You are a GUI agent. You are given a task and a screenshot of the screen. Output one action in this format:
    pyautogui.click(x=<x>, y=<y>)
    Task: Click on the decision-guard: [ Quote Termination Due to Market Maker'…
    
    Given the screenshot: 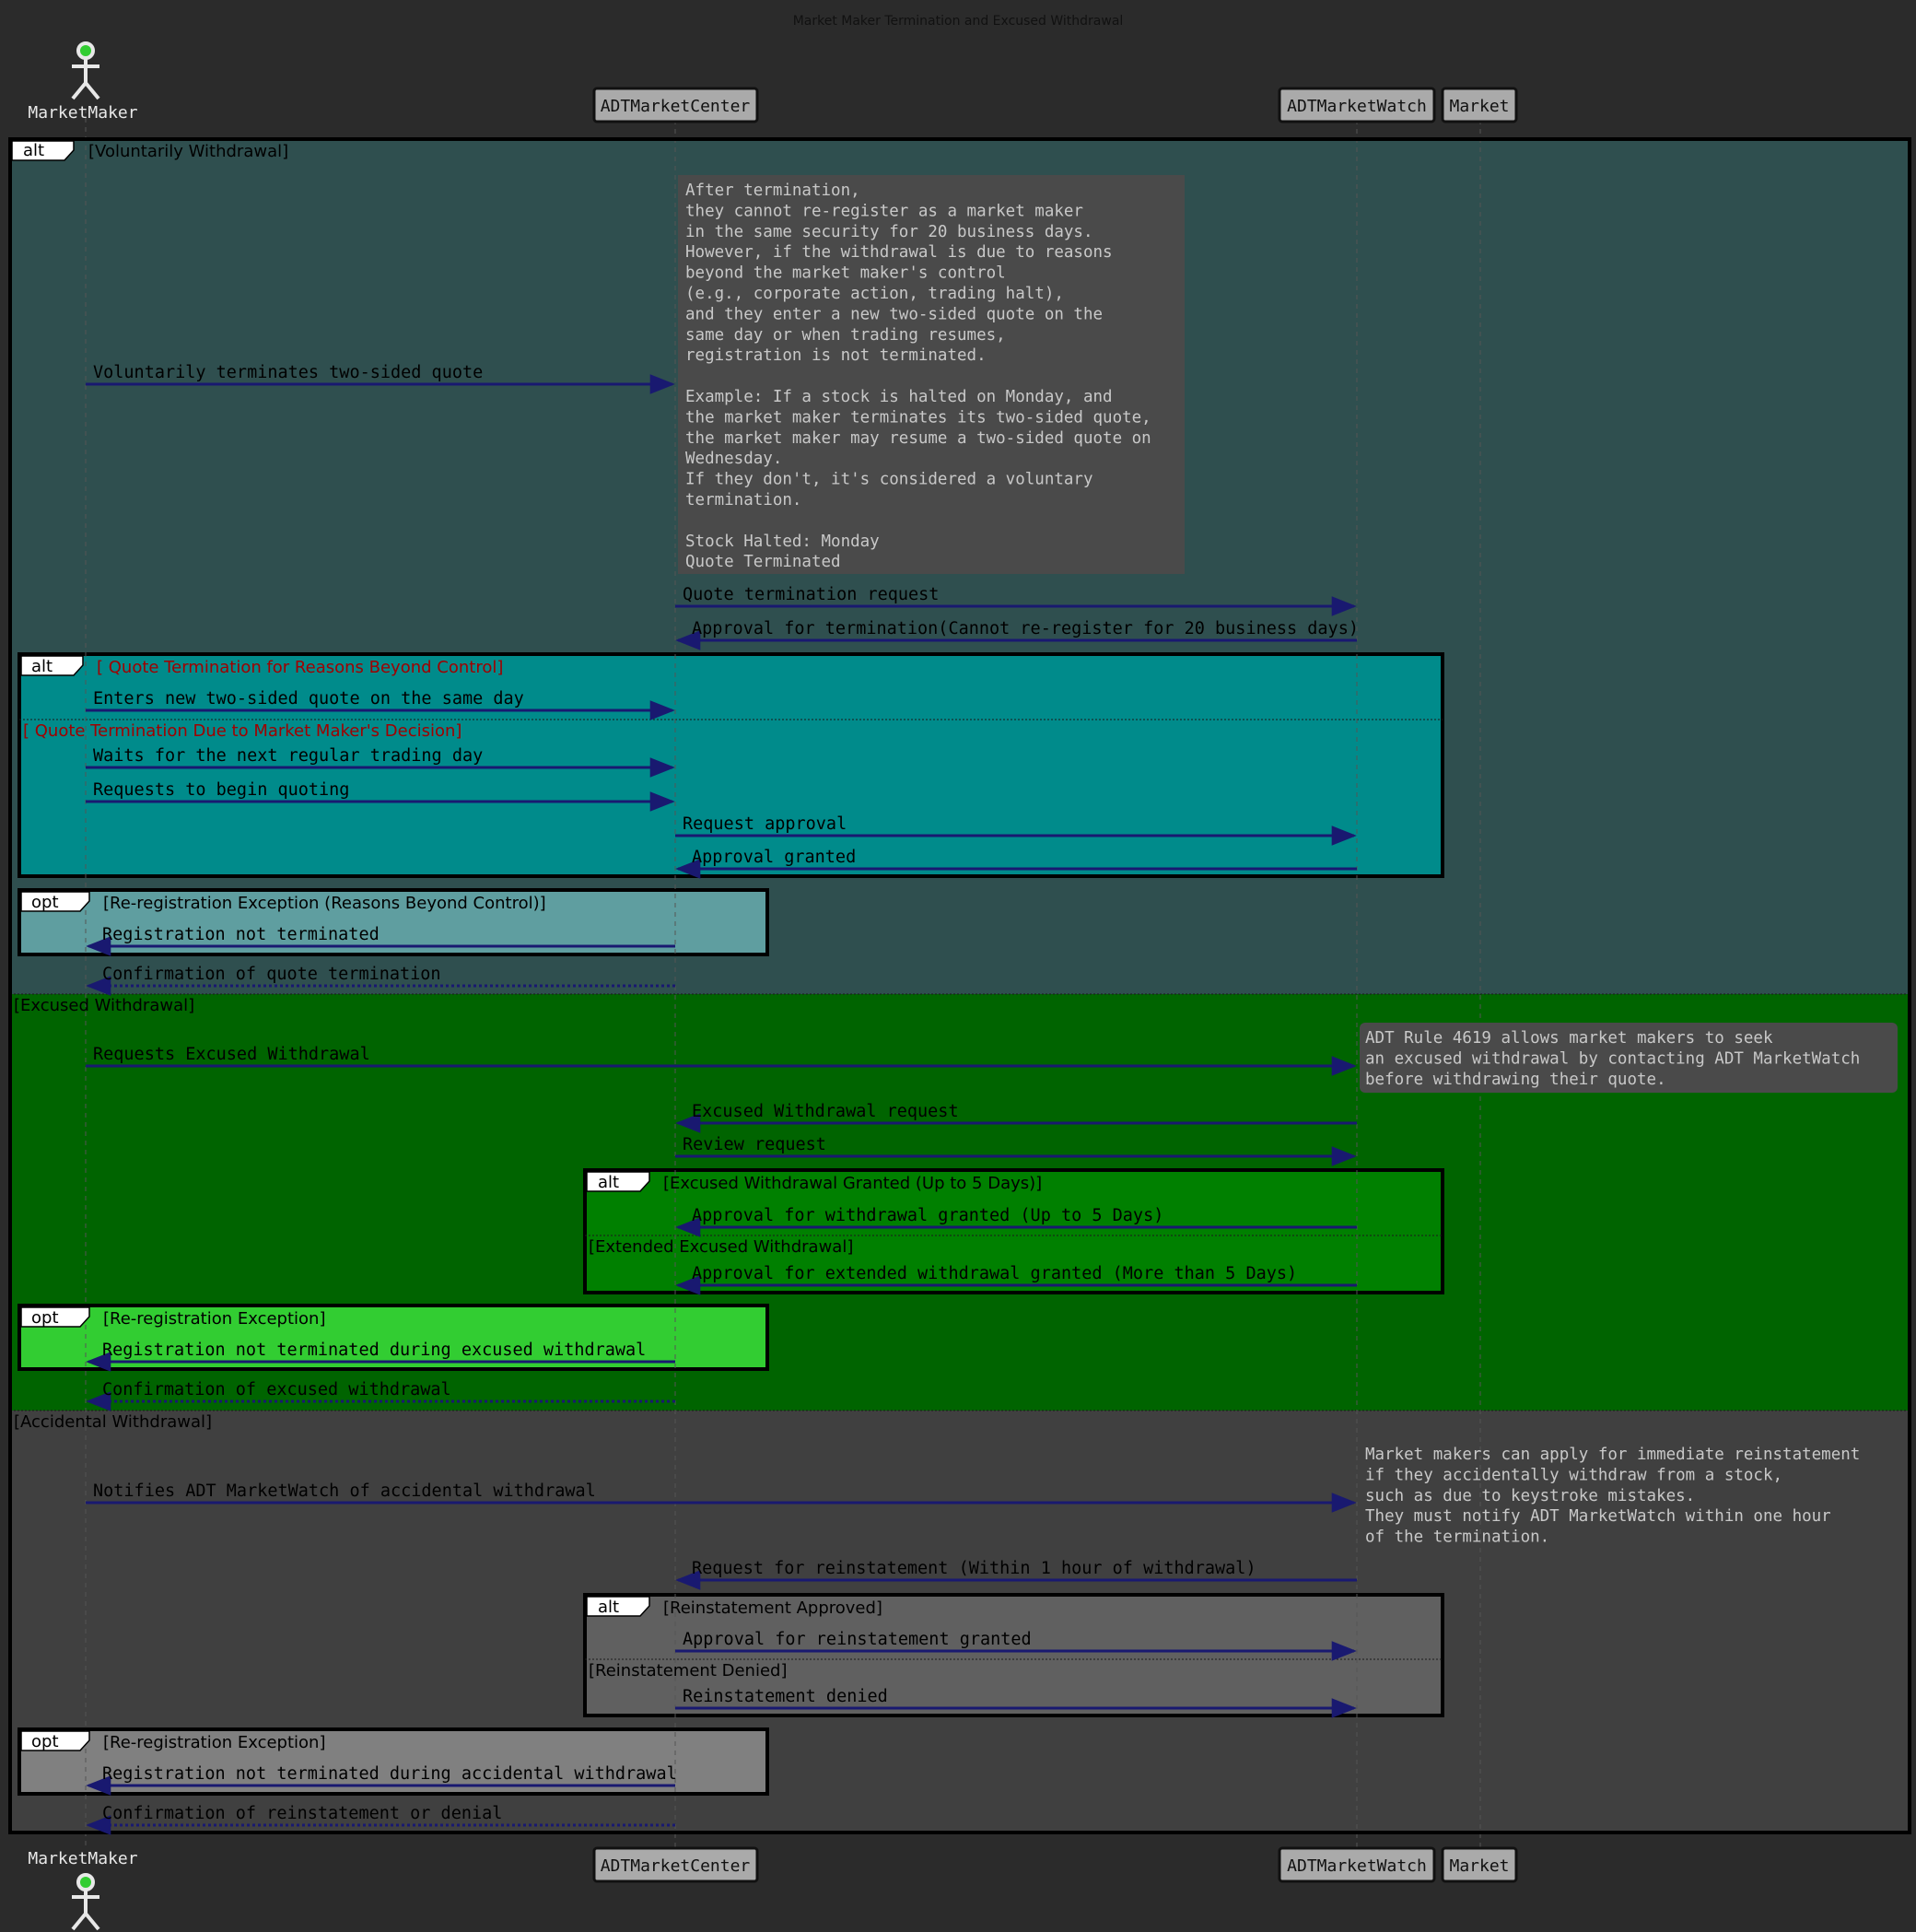 What is the action you would take?
    pyautogui.click(x=242, y=731)
    